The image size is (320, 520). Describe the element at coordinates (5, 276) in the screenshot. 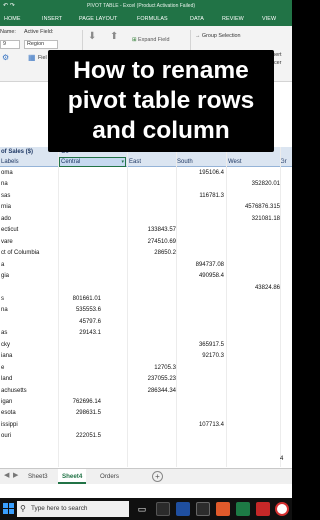

I see `row-label: gia` at that location.